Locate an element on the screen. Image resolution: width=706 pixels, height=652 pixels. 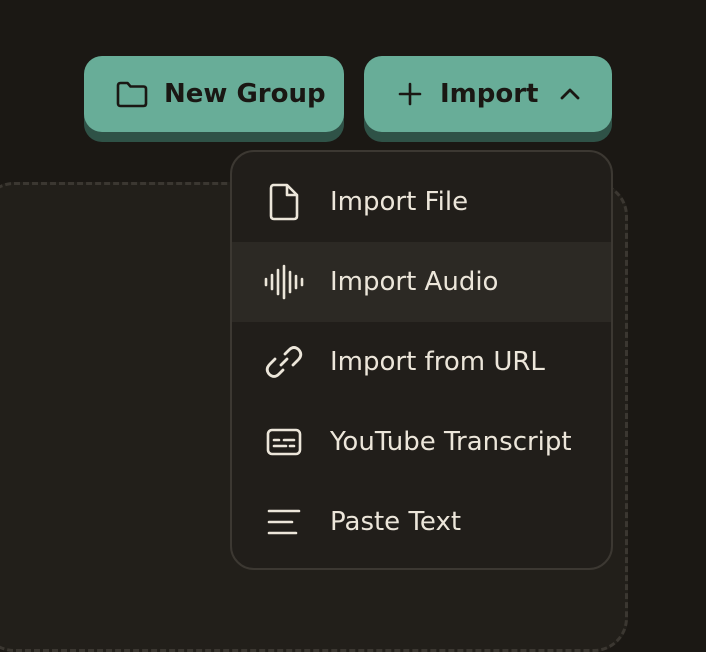
menu-item-youtube-transcript: YouTube Transcript is located at coordinates (421, 442).